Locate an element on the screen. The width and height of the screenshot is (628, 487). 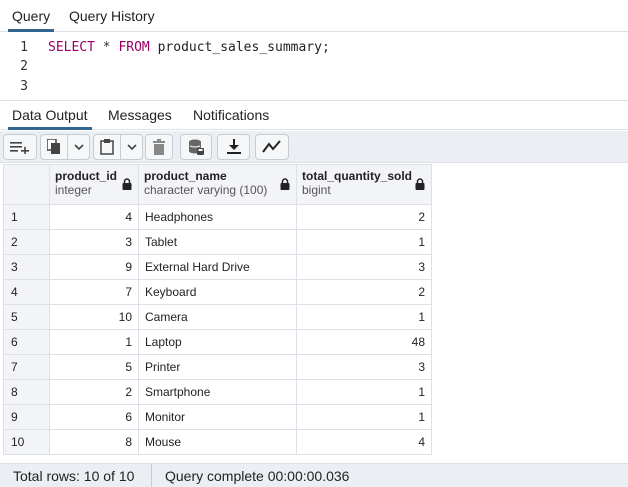
table-row: 10 8 Mouse 4 is located at coordinates (217, 442).